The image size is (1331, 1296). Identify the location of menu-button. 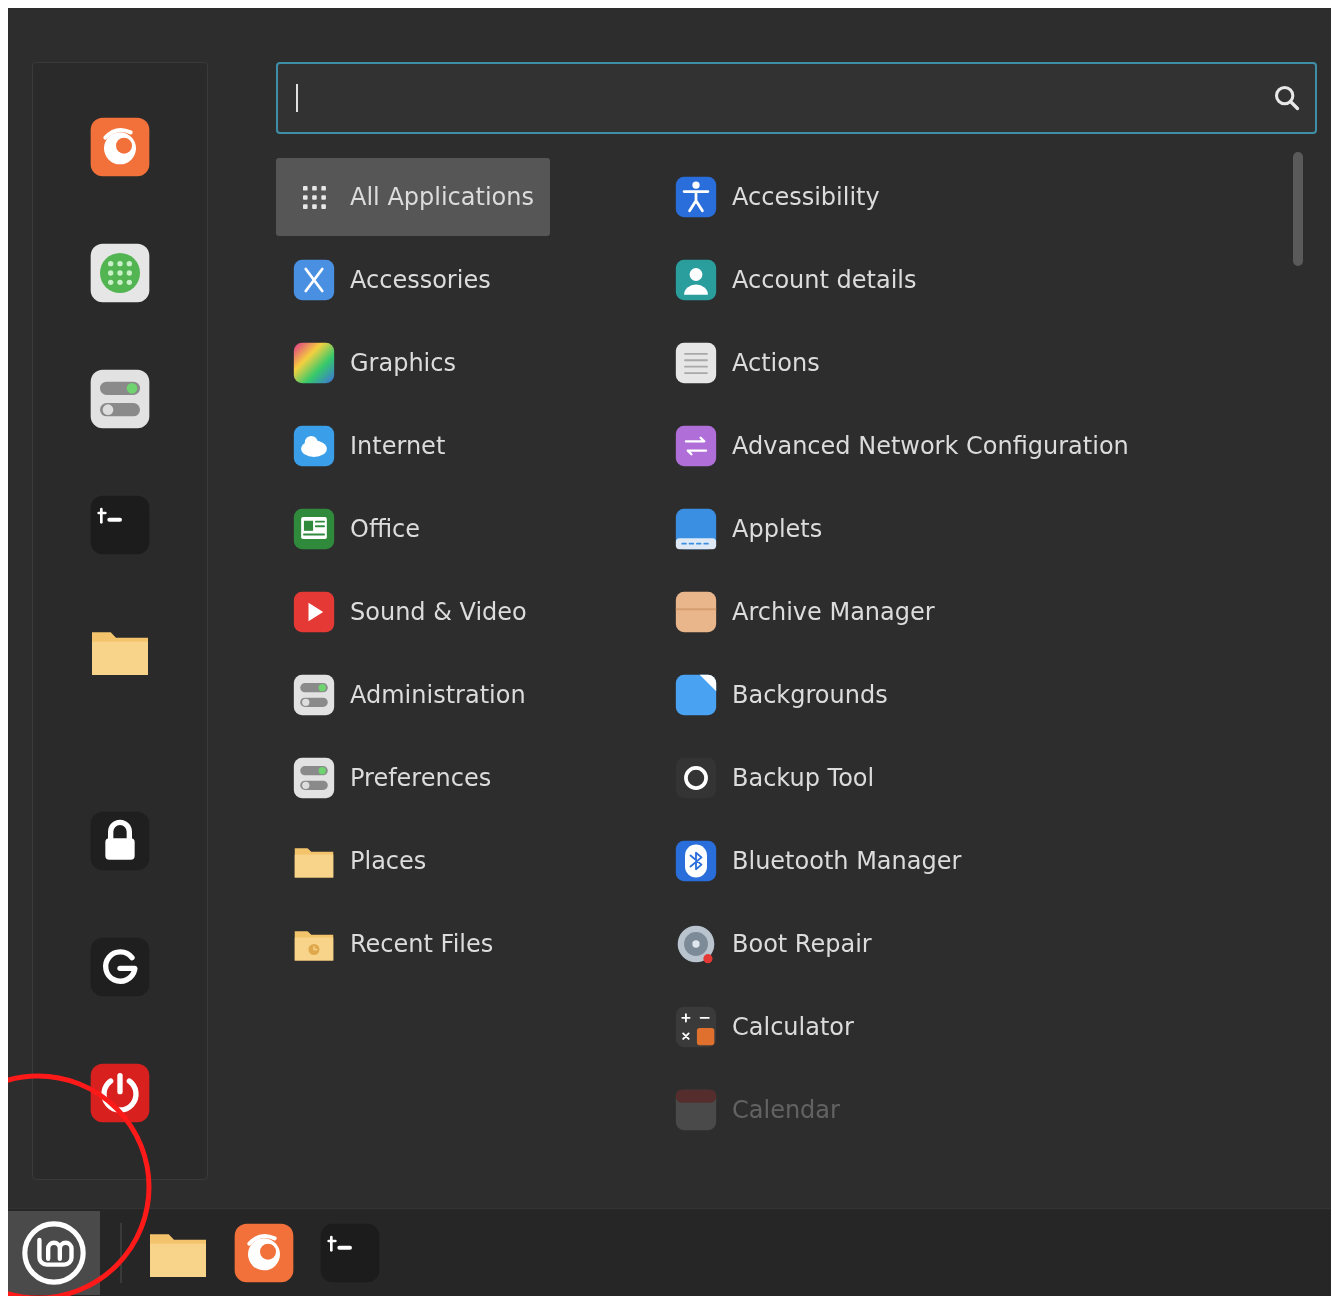
(54, 1253).